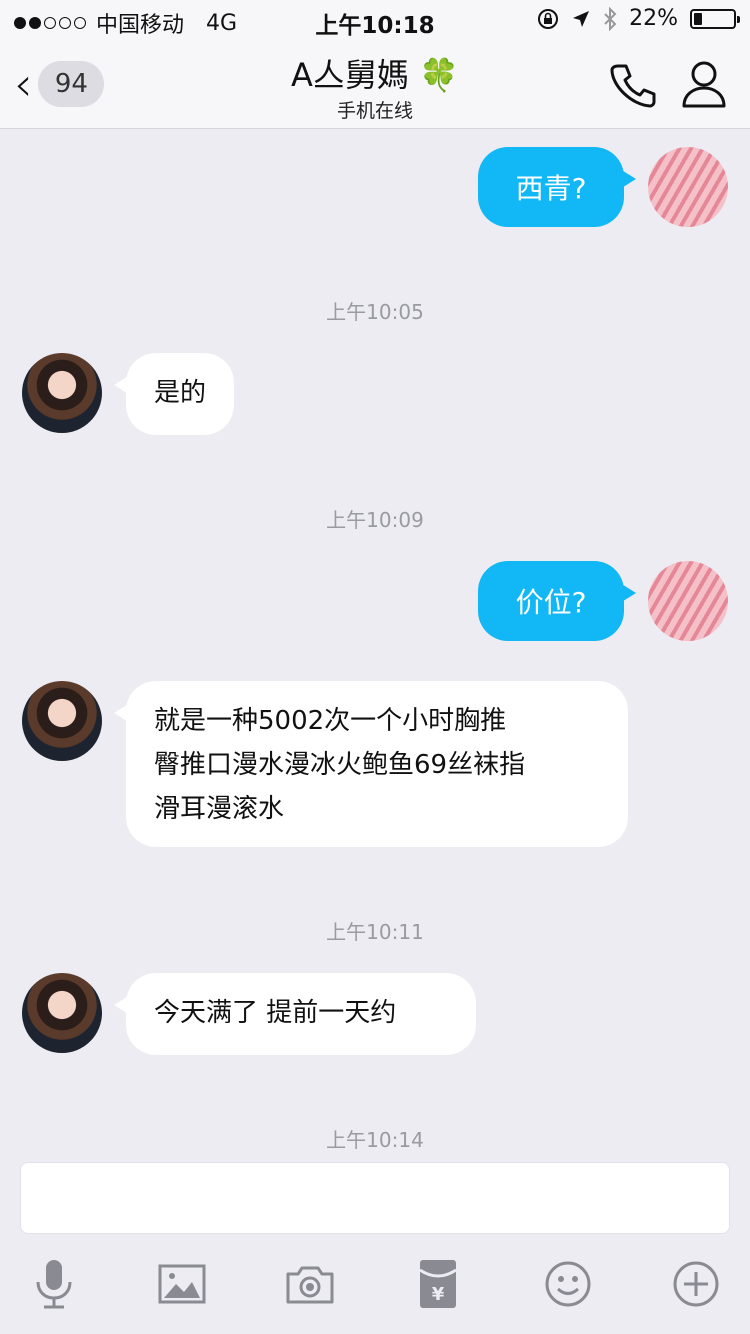 The height and width of the screenshot is (1334, 750). What do you see at coordinates (375, 932) in the screenshot?
I see `message-timestamp: 上午10:11` at bounding box center [375, 932].